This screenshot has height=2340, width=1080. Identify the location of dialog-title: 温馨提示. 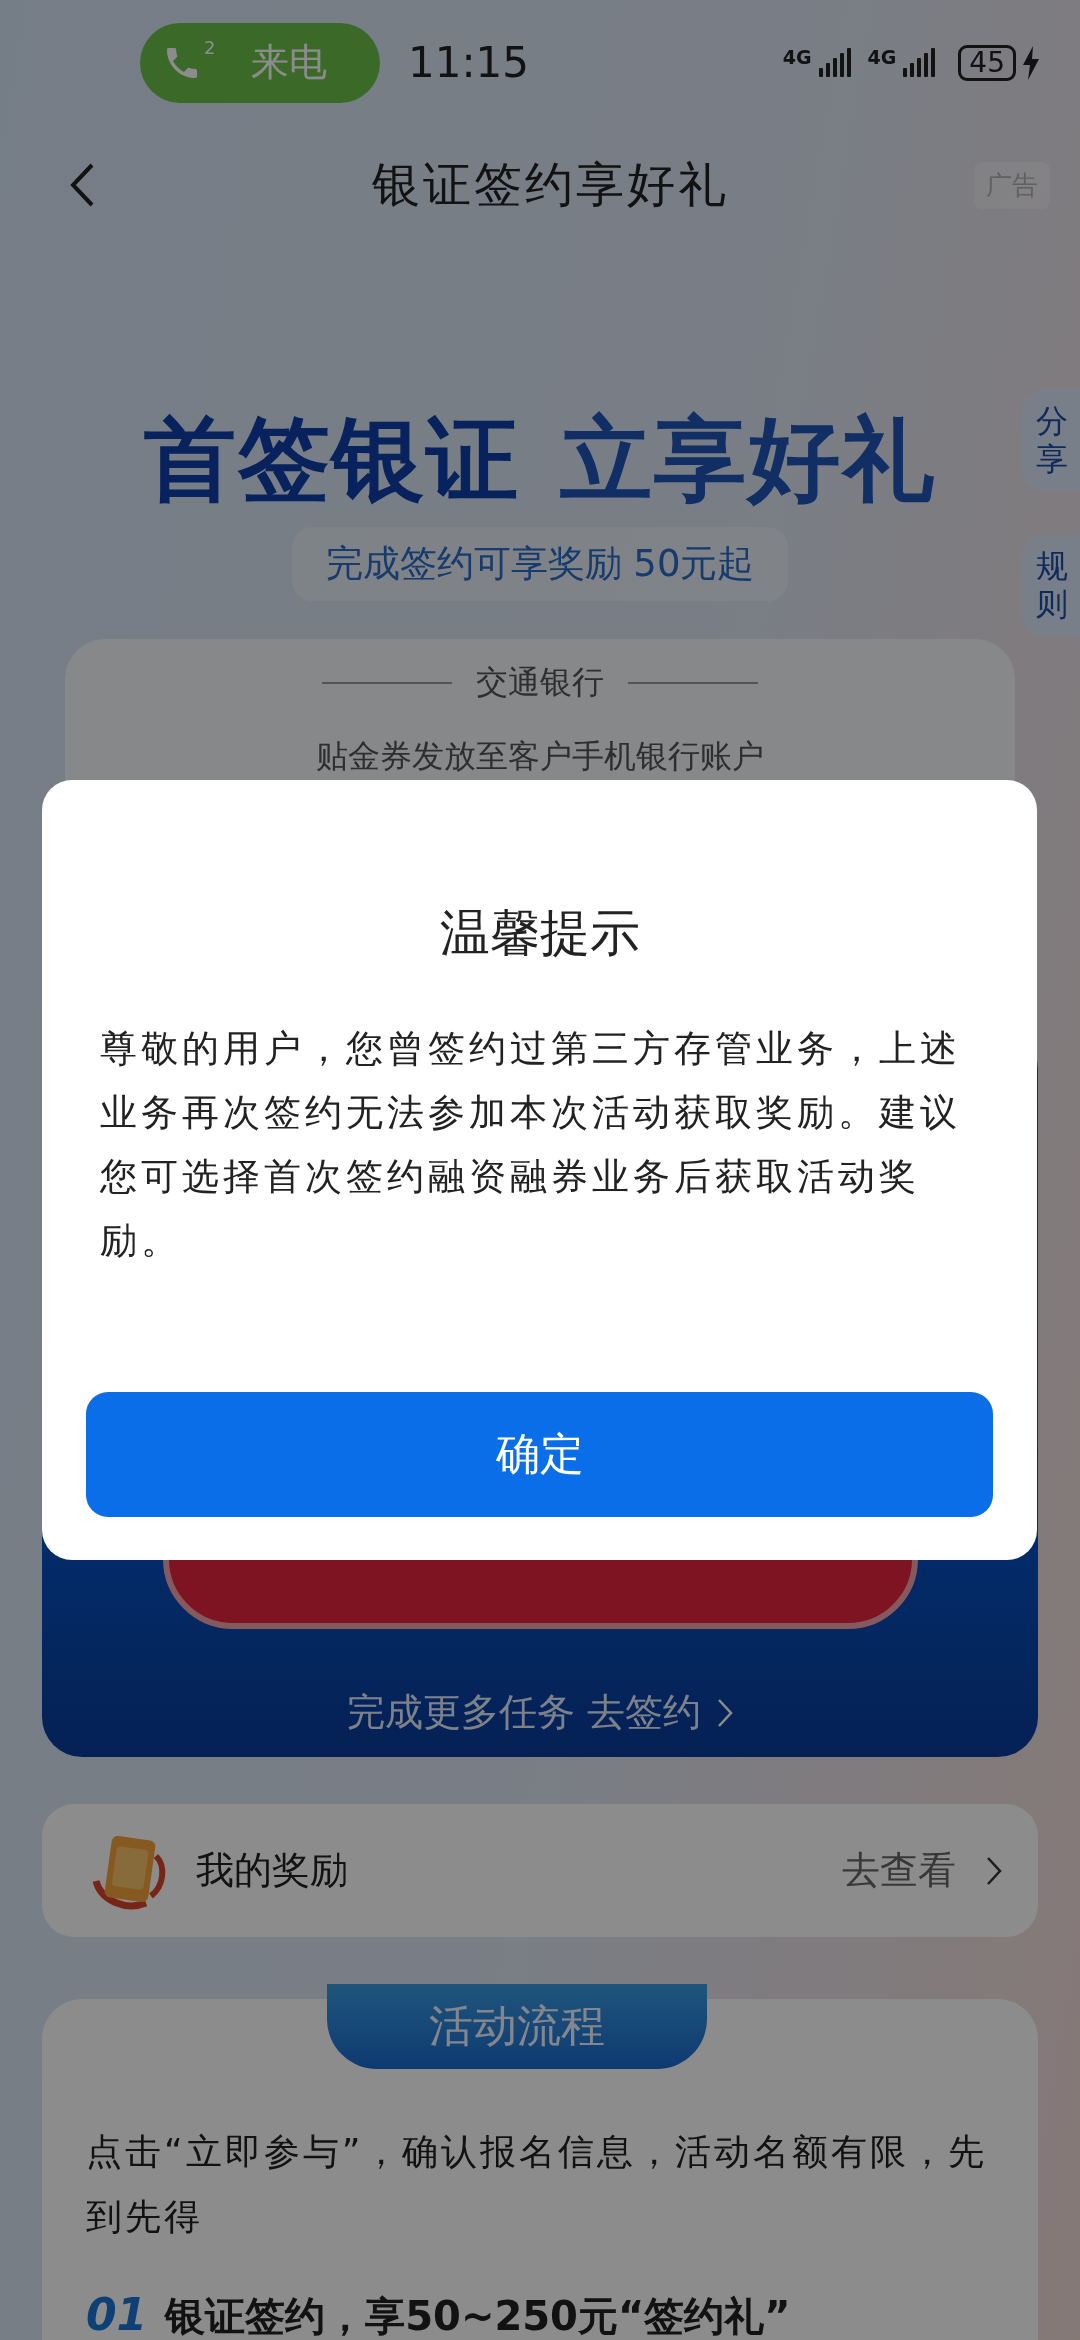
(539, 933).